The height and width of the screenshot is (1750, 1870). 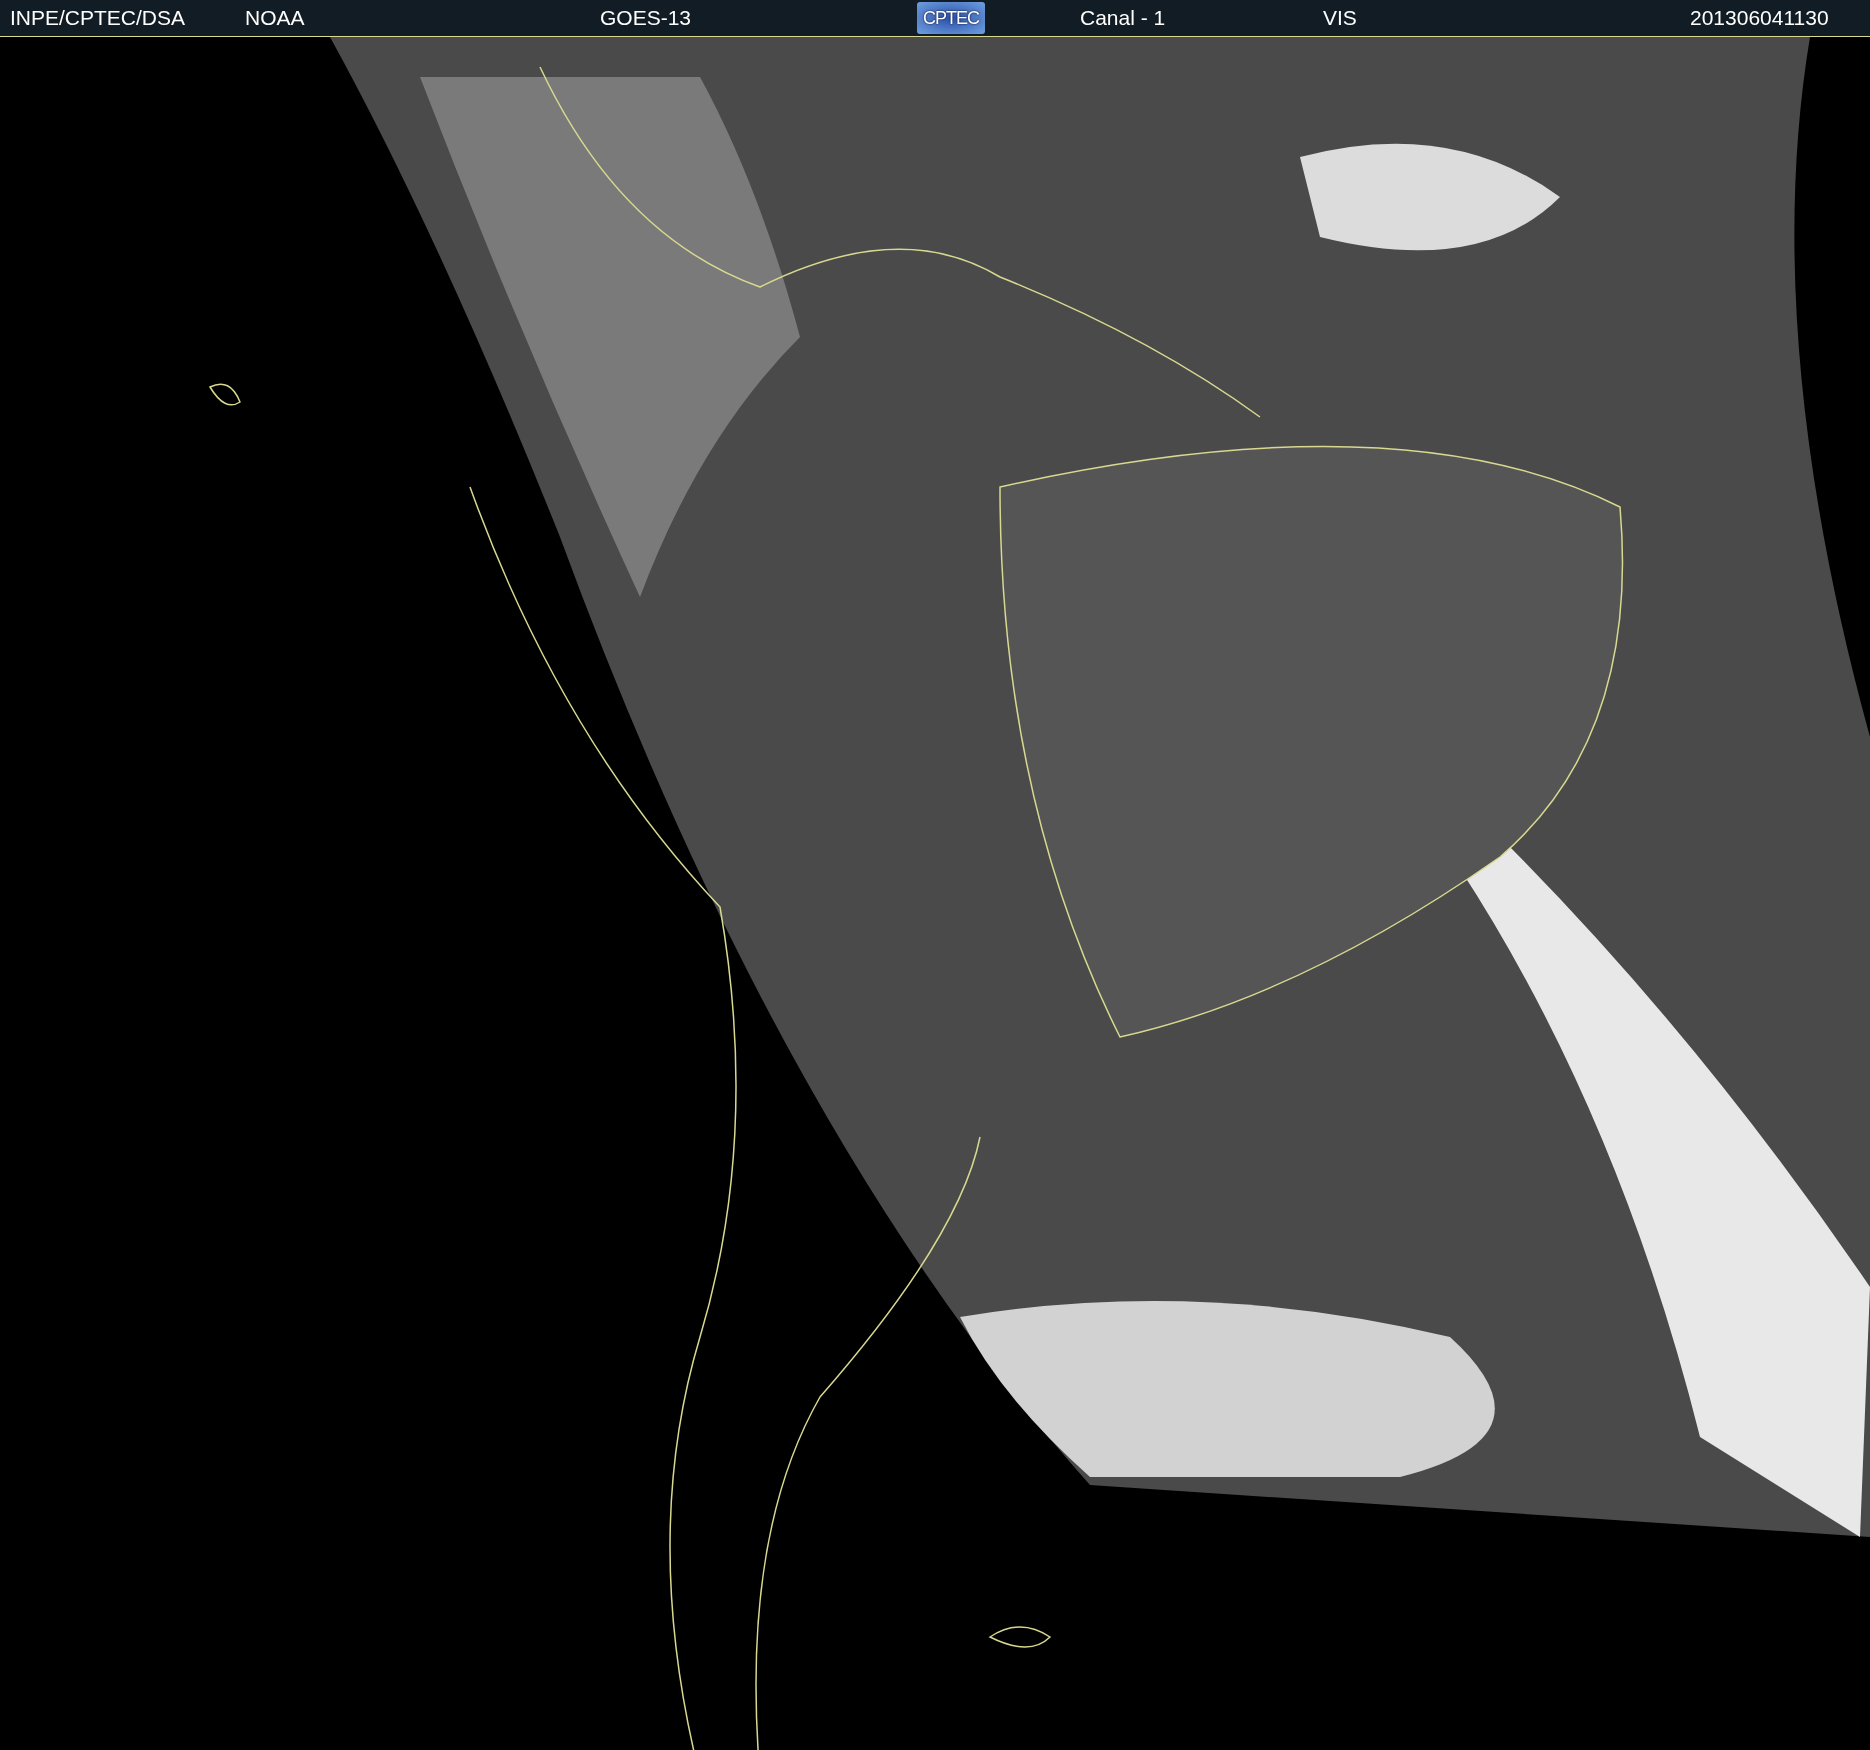 I want to click on header-label: 201306041130, so click(x=1760, y=18).